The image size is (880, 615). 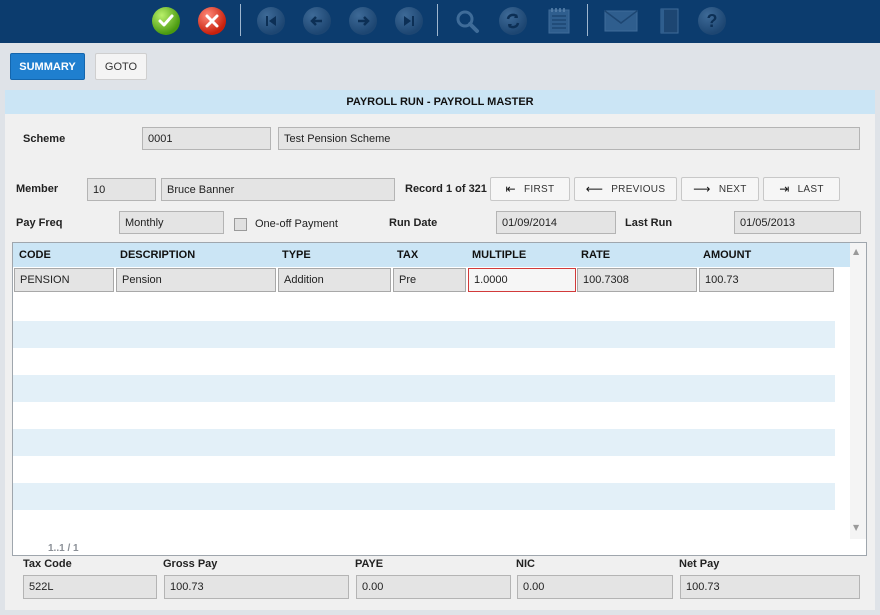 What do you see at coordinates (766, 280) in the screenshot?
I see `amount-cell: 100.73` at bounding box center [766, 280].